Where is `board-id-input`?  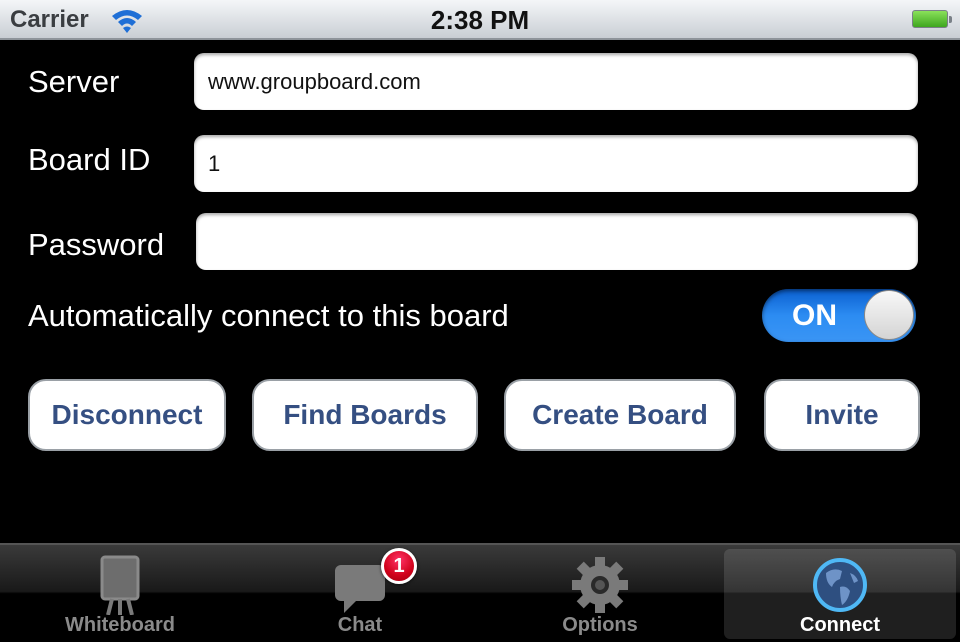 board-id-input is located at coordinates (562, 163).